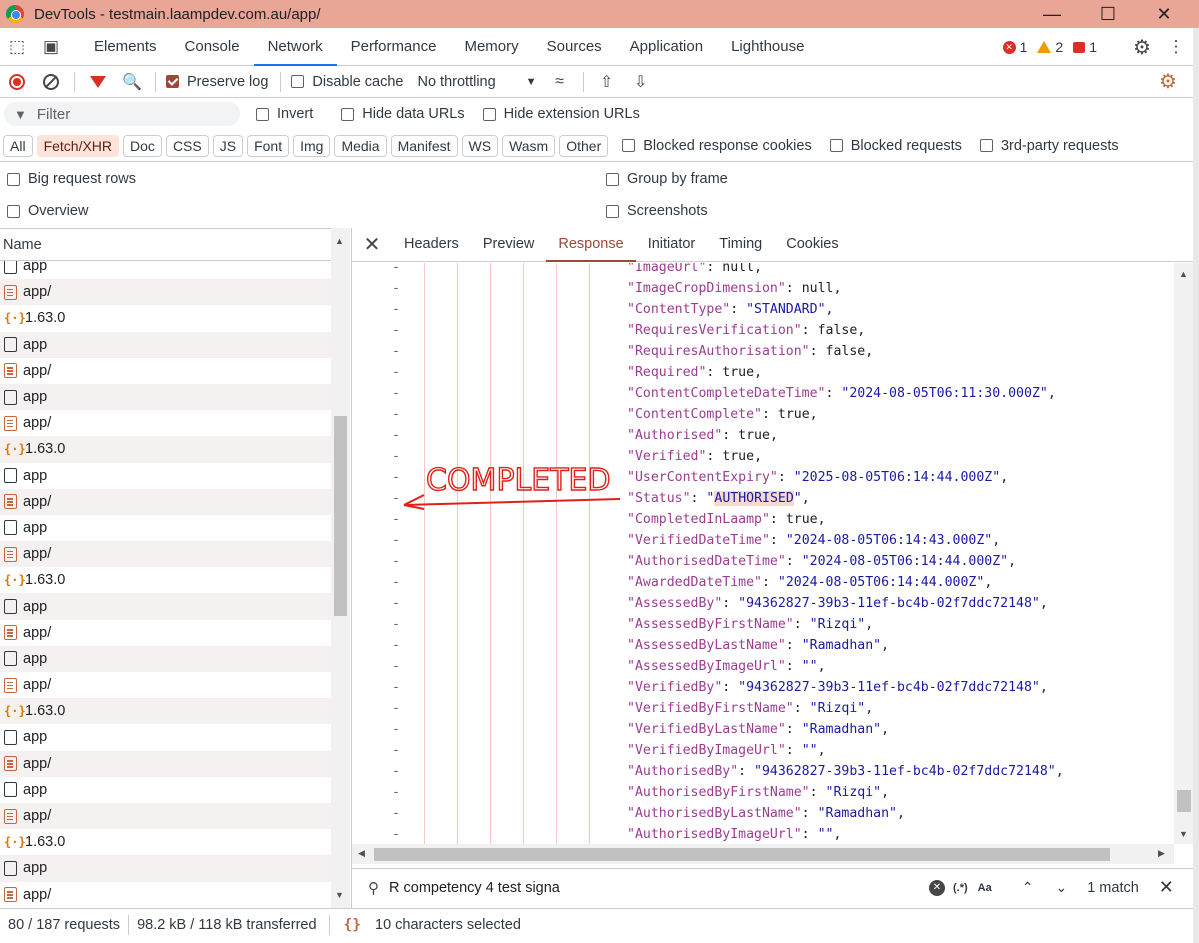 This screenshot has width=1199, height=943. What do you see at coordinates (1142, 47) in the screenshot?
I see `settings-gear-icon: ⚙` at bounding box center [1142, 47].